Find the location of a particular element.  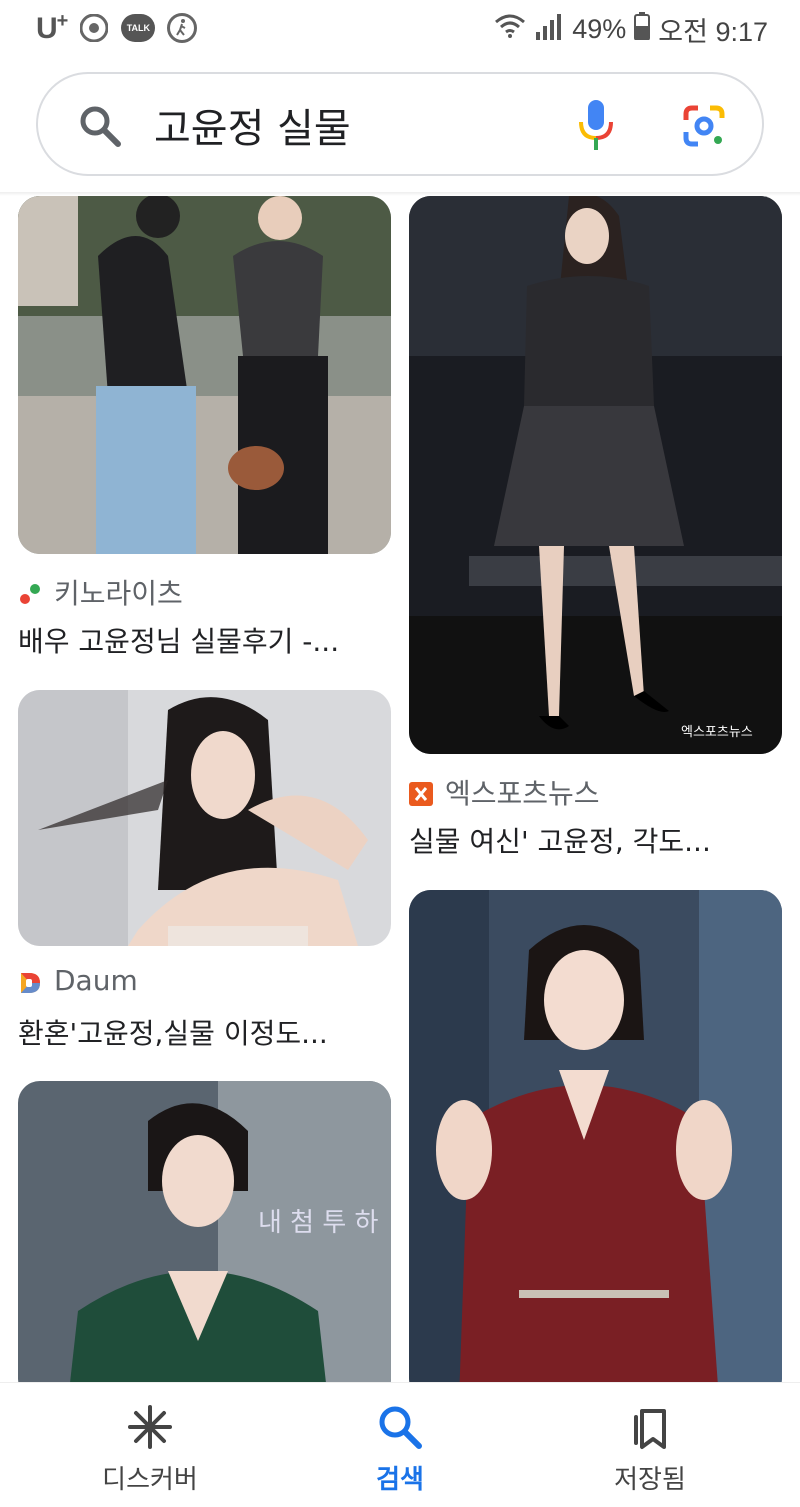

image-watermark: 엑스포츠뉴스 is located at coordinates (717, 732).